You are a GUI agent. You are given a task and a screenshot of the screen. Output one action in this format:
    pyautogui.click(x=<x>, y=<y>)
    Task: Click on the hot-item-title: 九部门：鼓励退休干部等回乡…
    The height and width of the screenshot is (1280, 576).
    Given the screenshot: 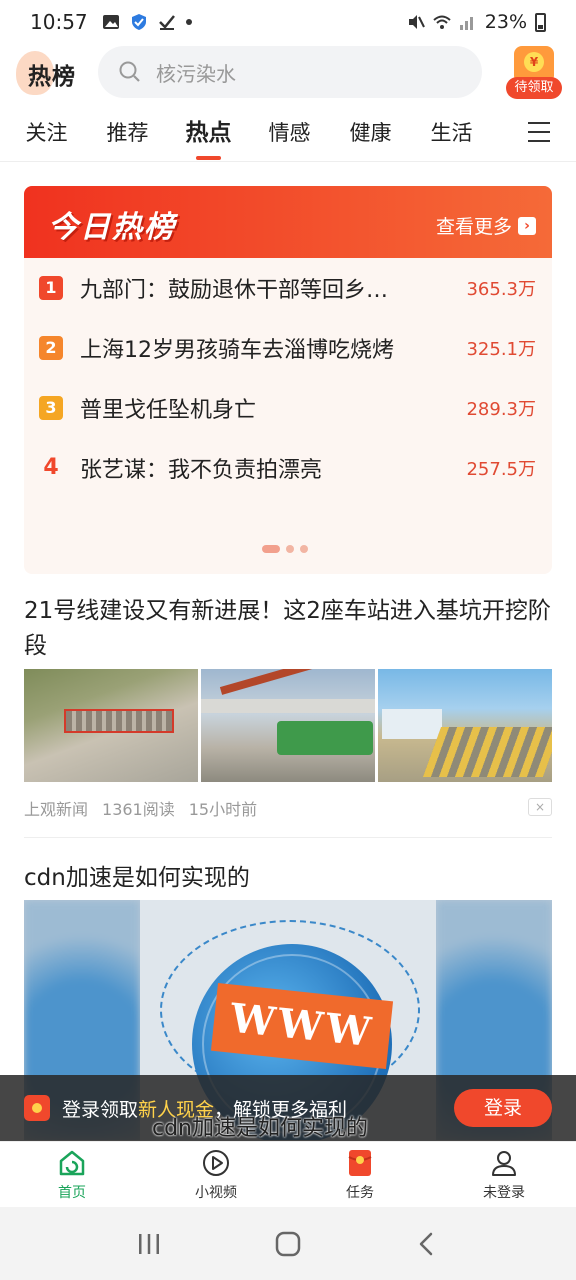 What is the action you would take?
    pyautogui.click(x=234, y=290)
    